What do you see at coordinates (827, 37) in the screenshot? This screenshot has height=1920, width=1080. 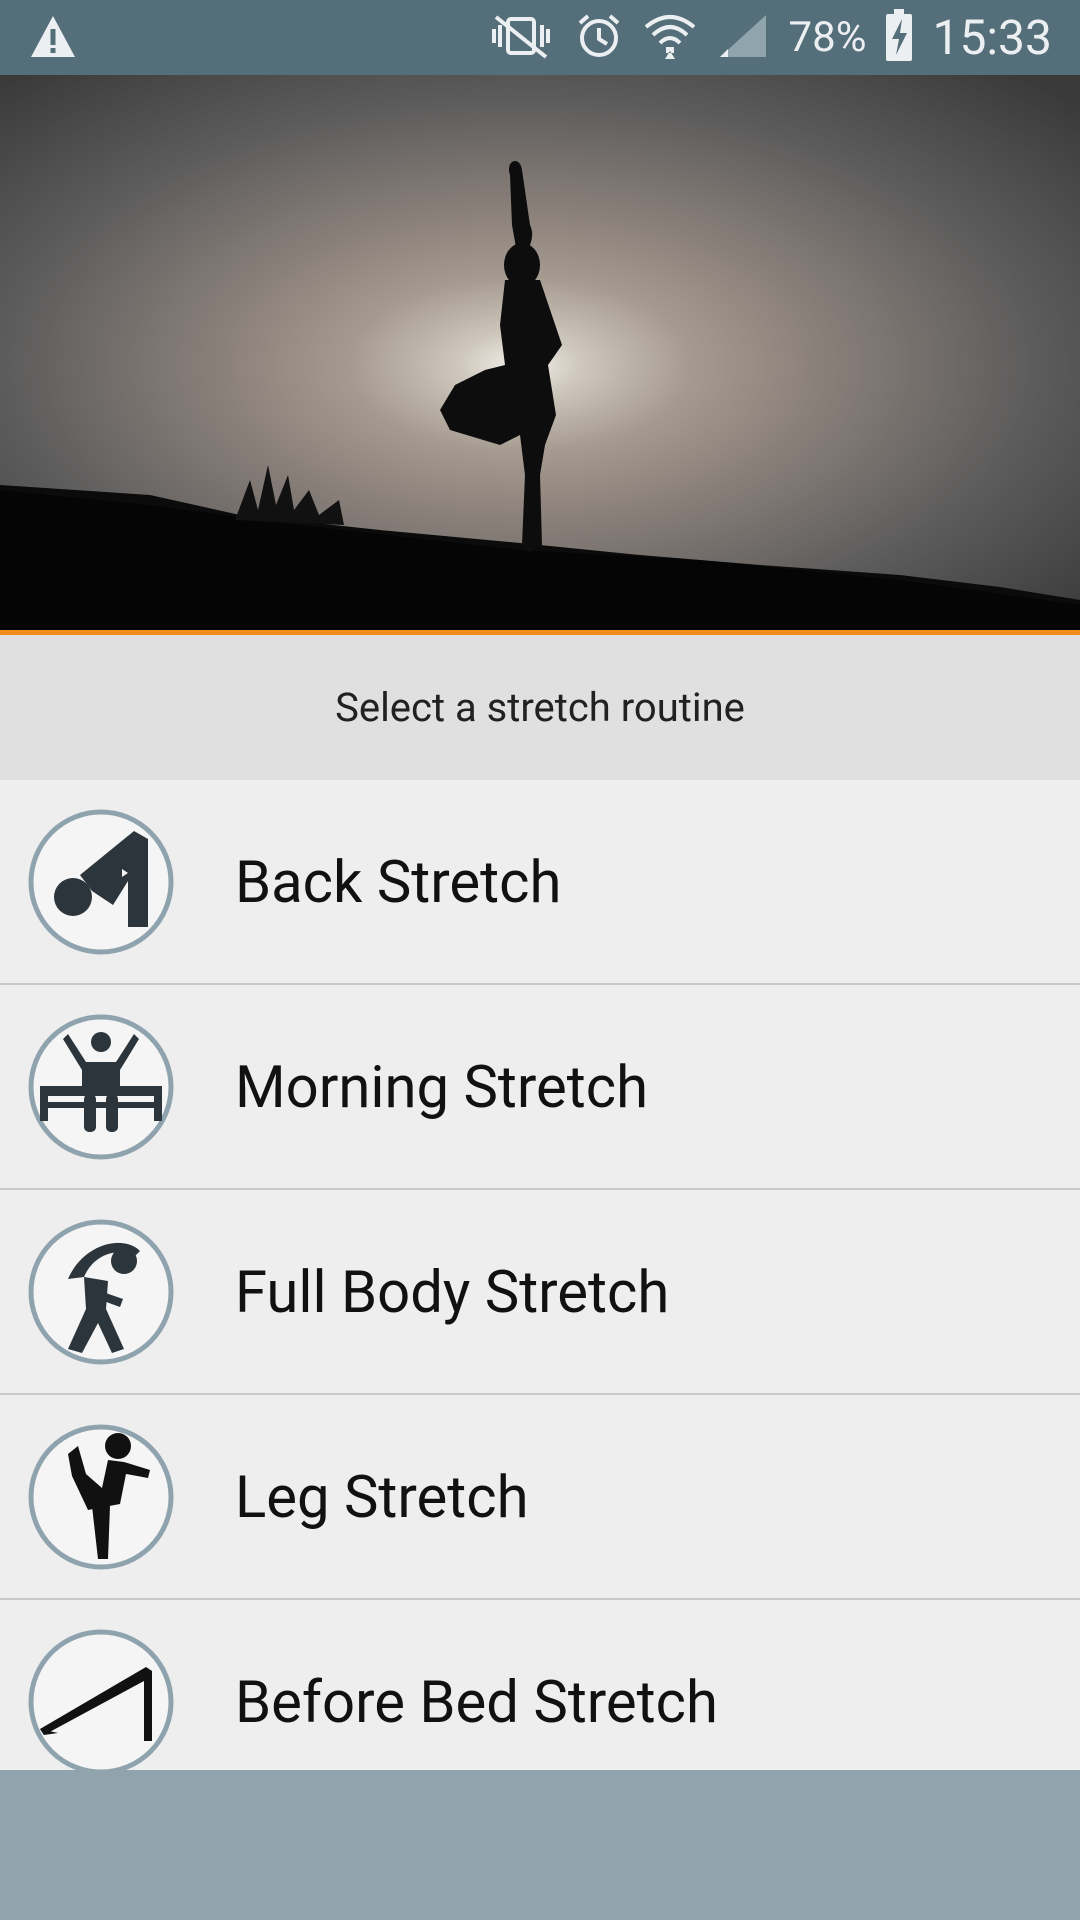 I see `battery-percent: 78%` at bounding box center [827, 37].